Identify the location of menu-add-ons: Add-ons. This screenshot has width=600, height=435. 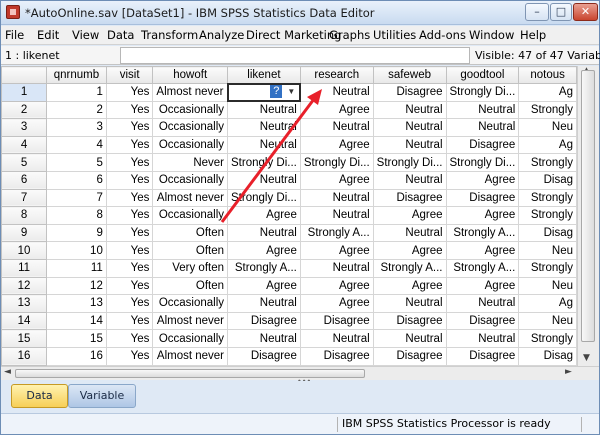
(442, 35).